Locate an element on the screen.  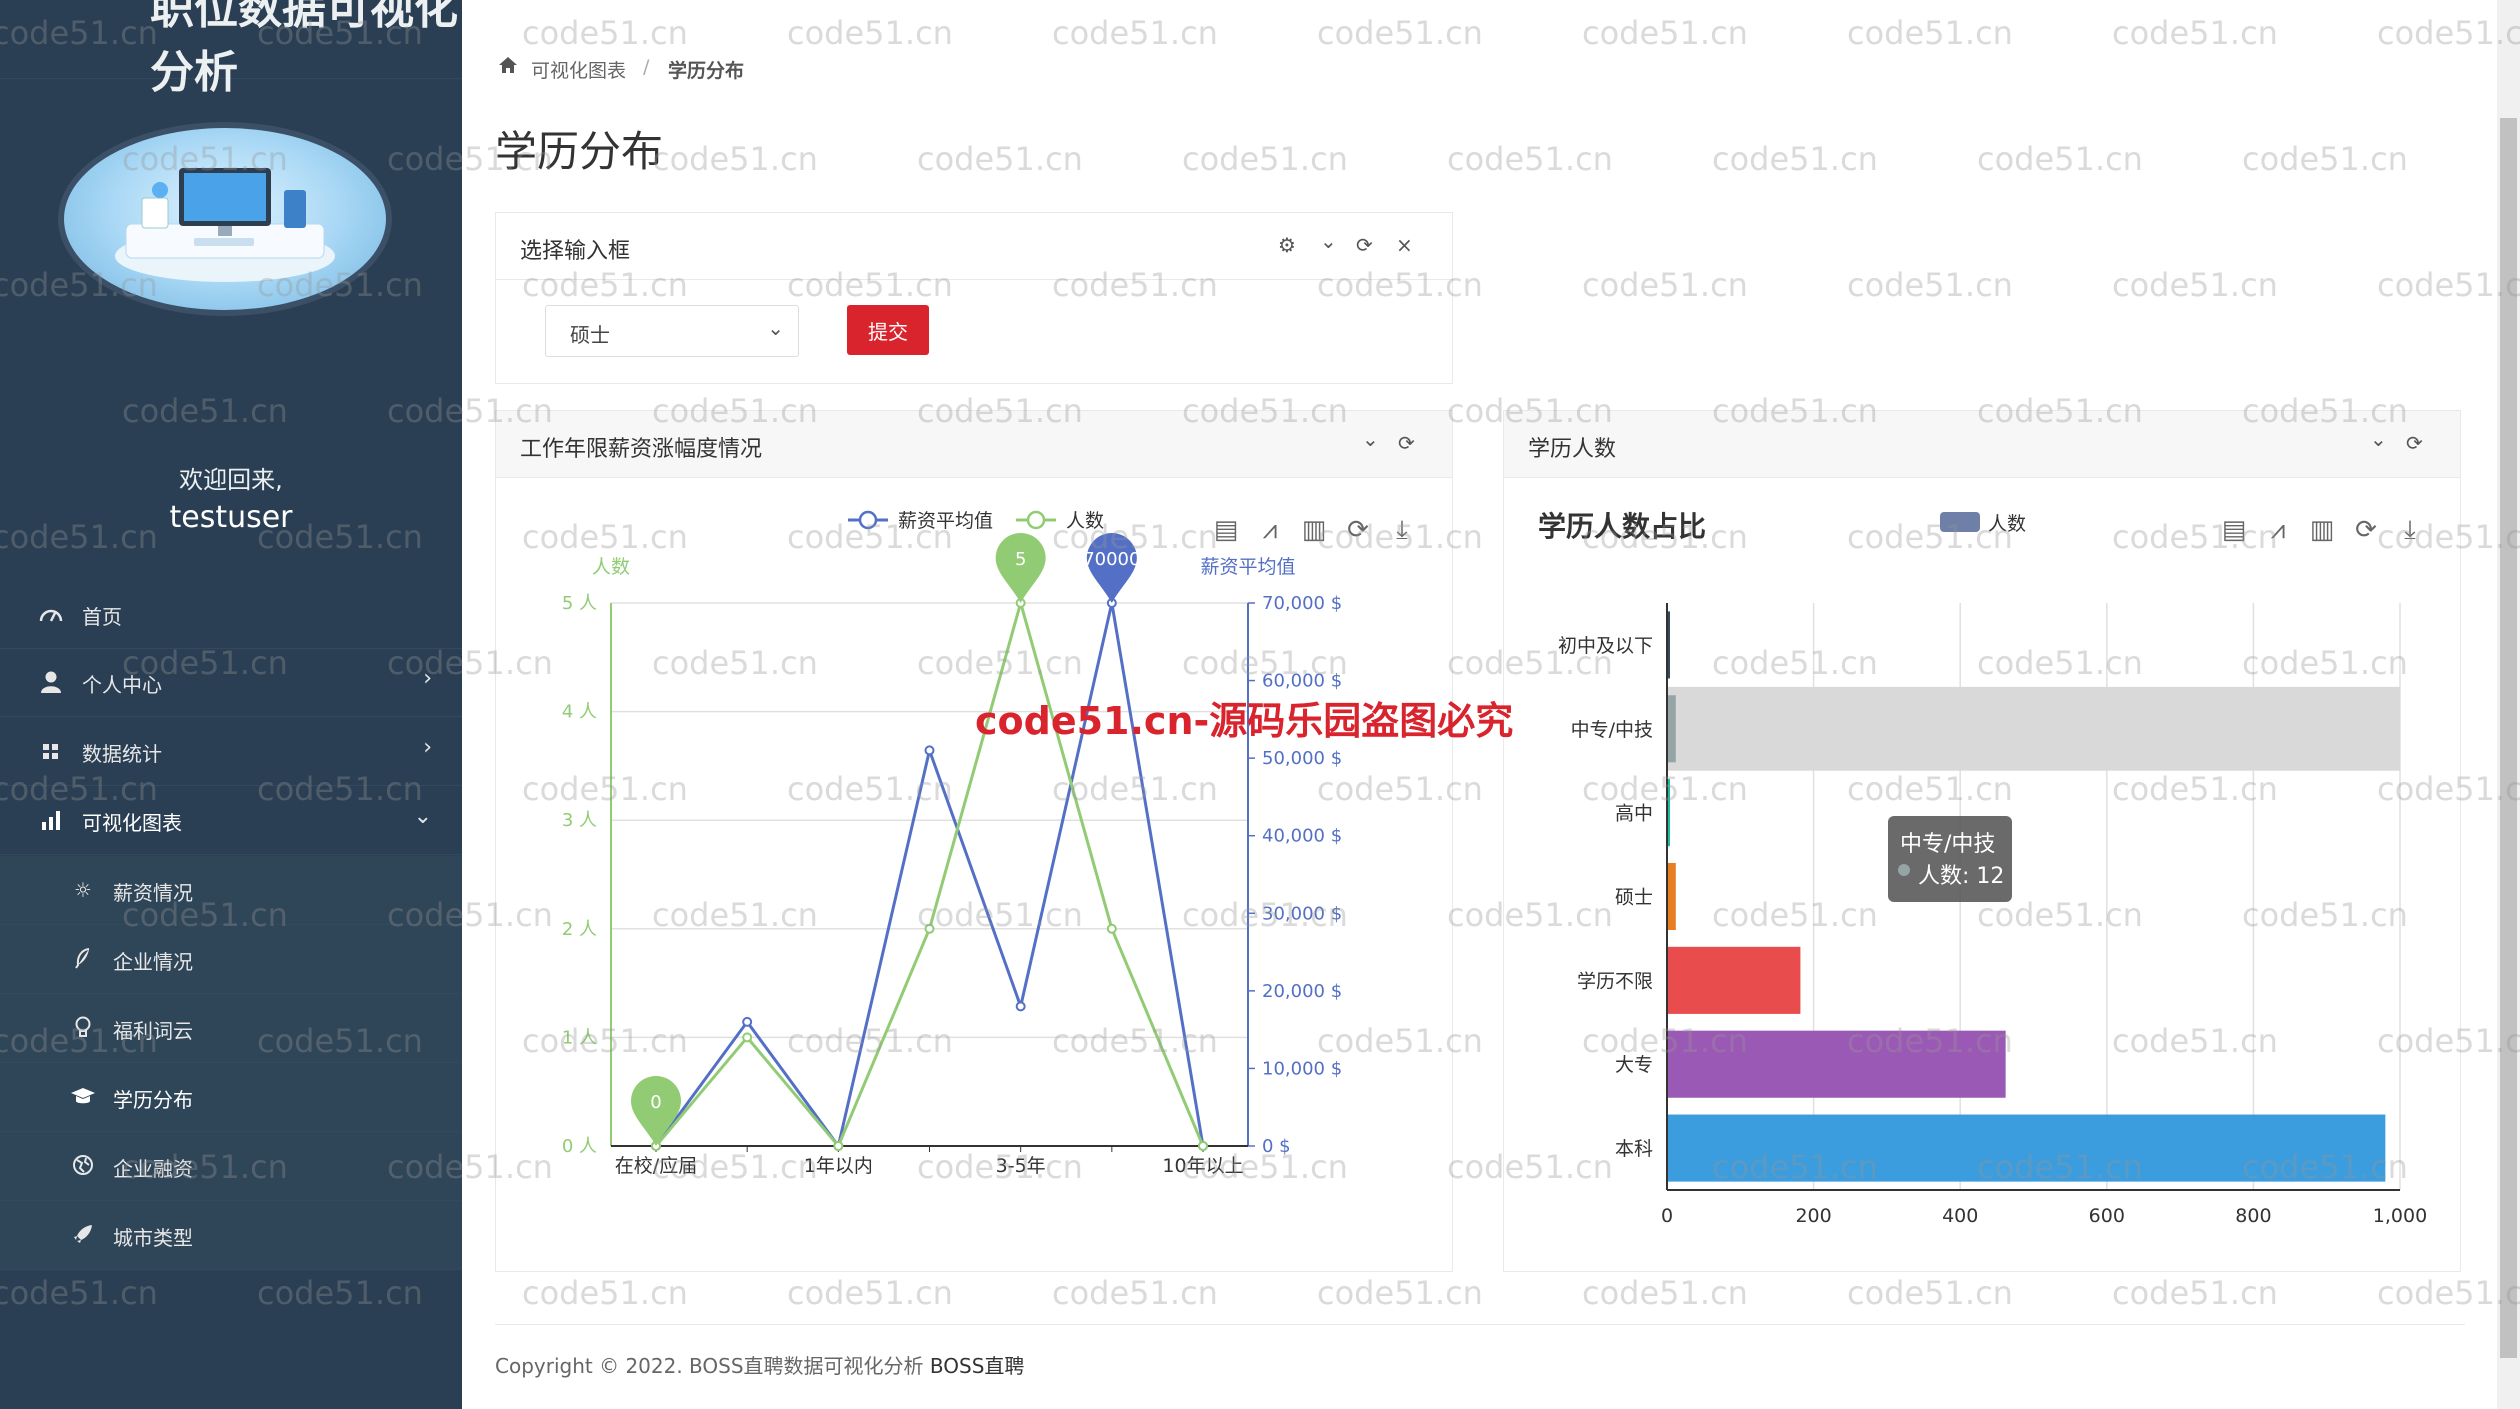
watermark-notice: code51.cn-源码乐园盗图必究 is located at coordinates (1244, 721).